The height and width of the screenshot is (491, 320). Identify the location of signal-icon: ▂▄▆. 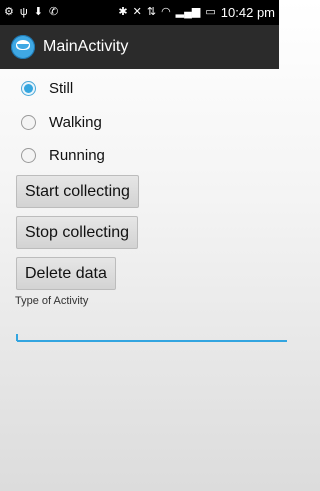
(188, 12).